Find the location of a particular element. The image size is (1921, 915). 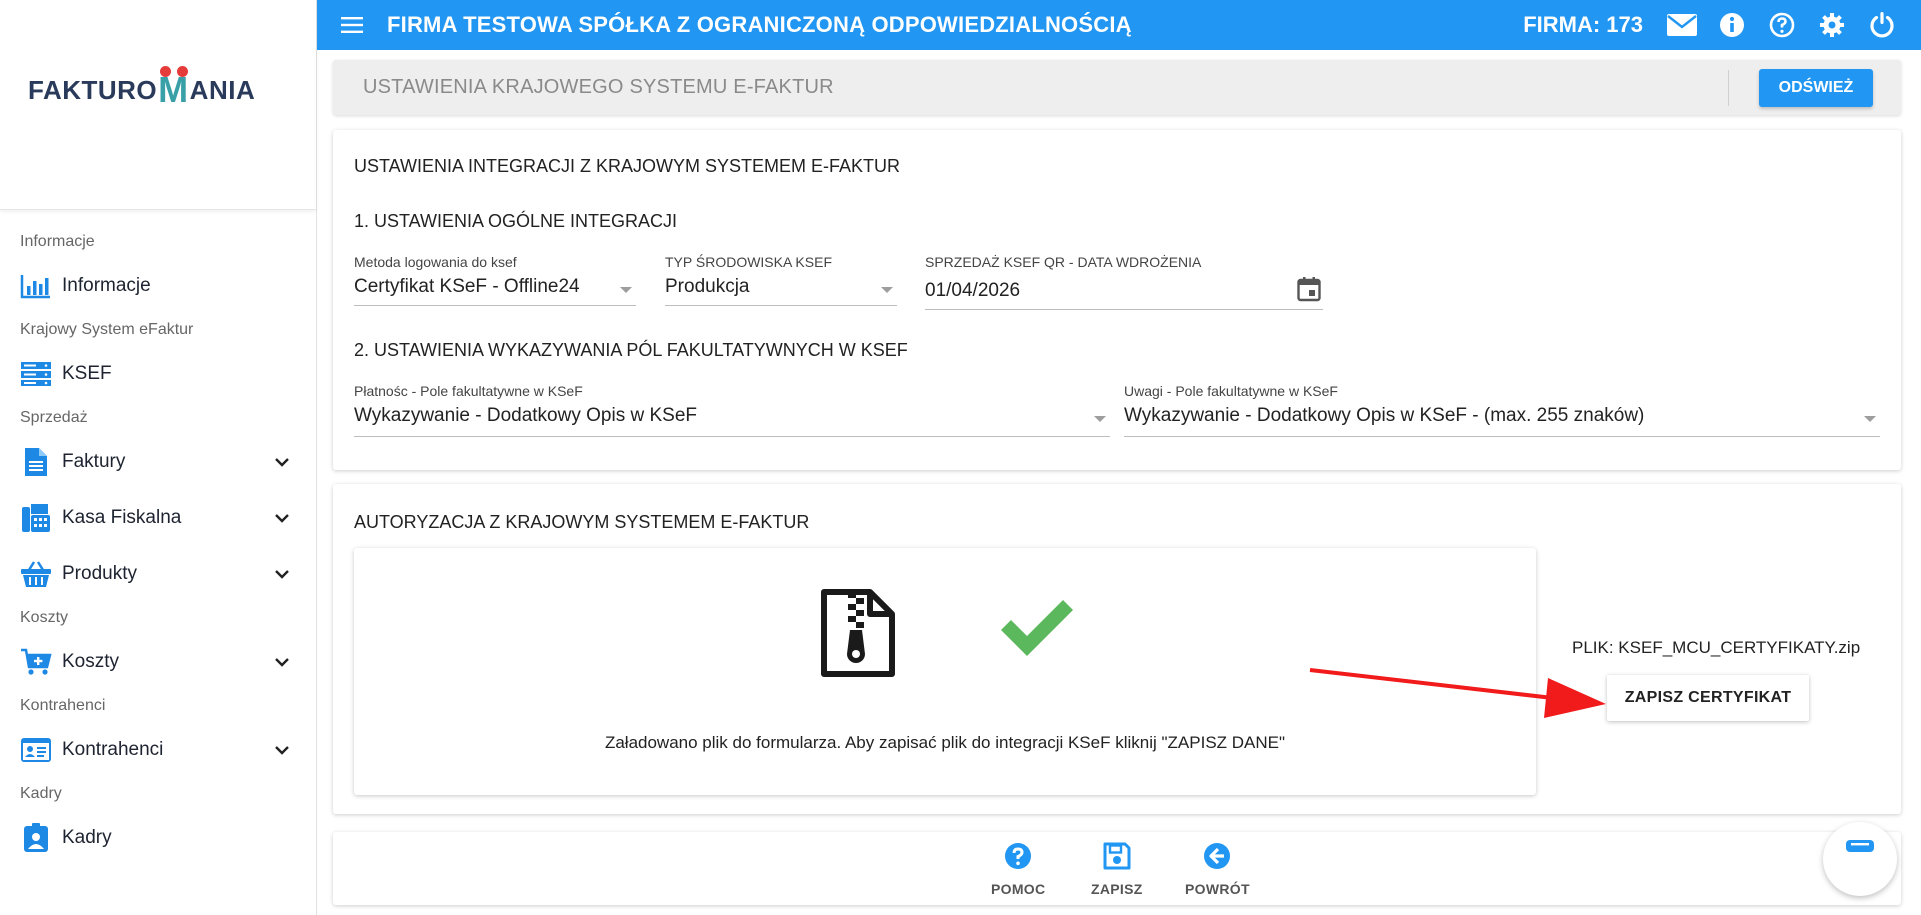

help-button: POMOC is located at coordinates (1018, 869).